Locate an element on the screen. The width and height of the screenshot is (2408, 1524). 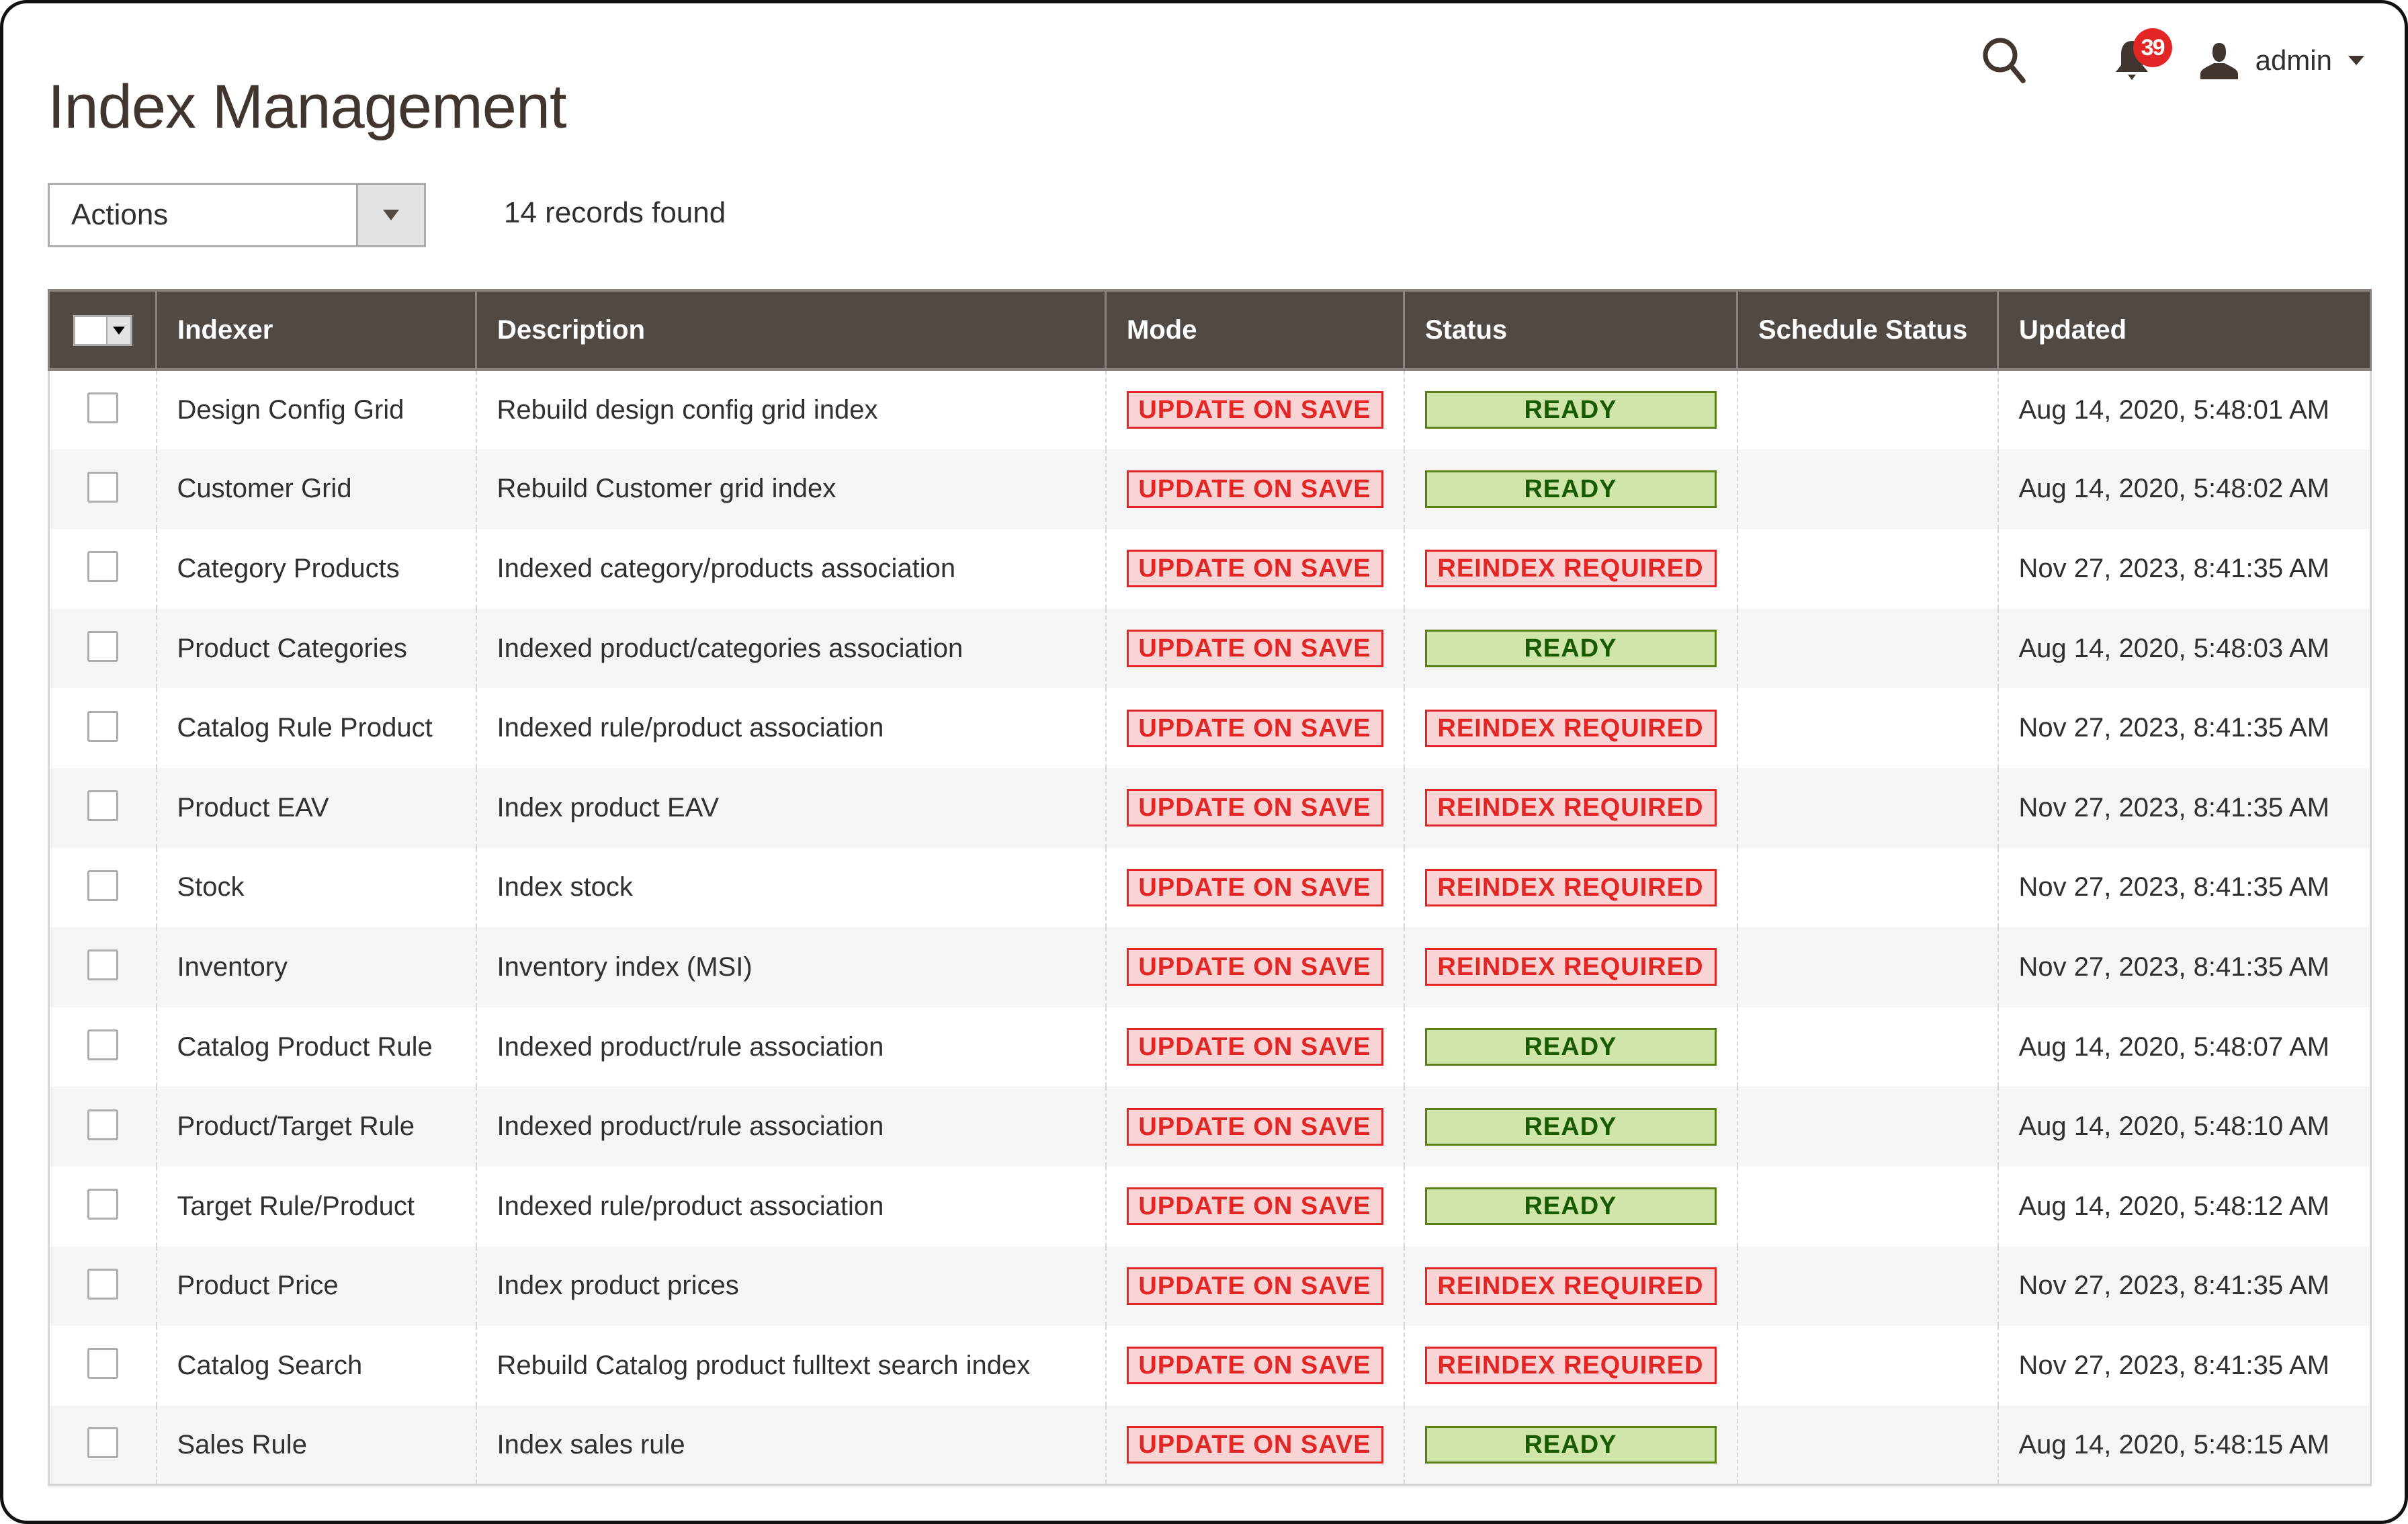
indexer-name: Catalog Search is located at coordinates (315, 1366).